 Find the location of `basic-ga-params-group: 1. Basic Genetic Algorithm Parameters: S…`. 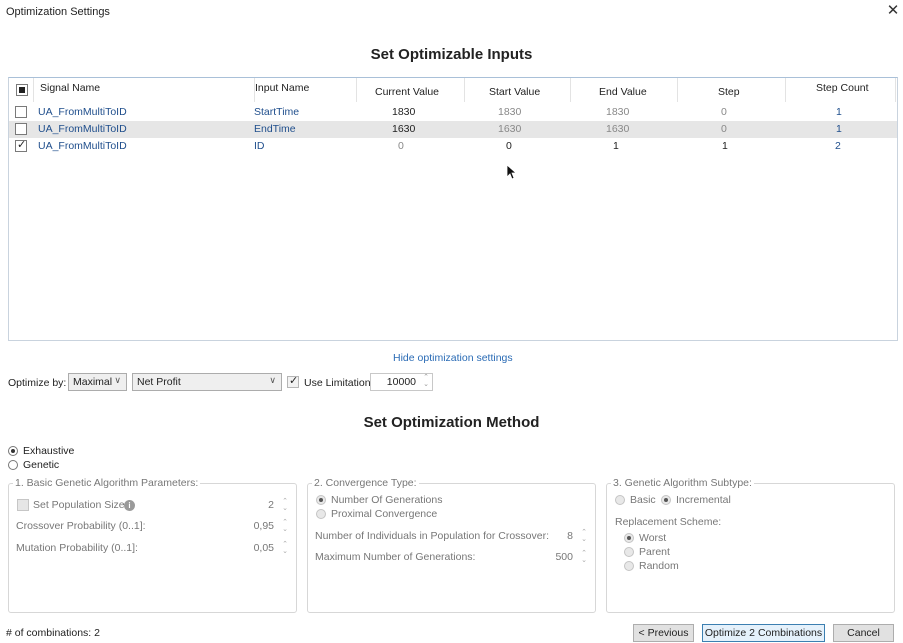

basic-ga-params-group: 1. Basic Genetic Algorithm Parameters: S… is located at coordinates (152, 545).